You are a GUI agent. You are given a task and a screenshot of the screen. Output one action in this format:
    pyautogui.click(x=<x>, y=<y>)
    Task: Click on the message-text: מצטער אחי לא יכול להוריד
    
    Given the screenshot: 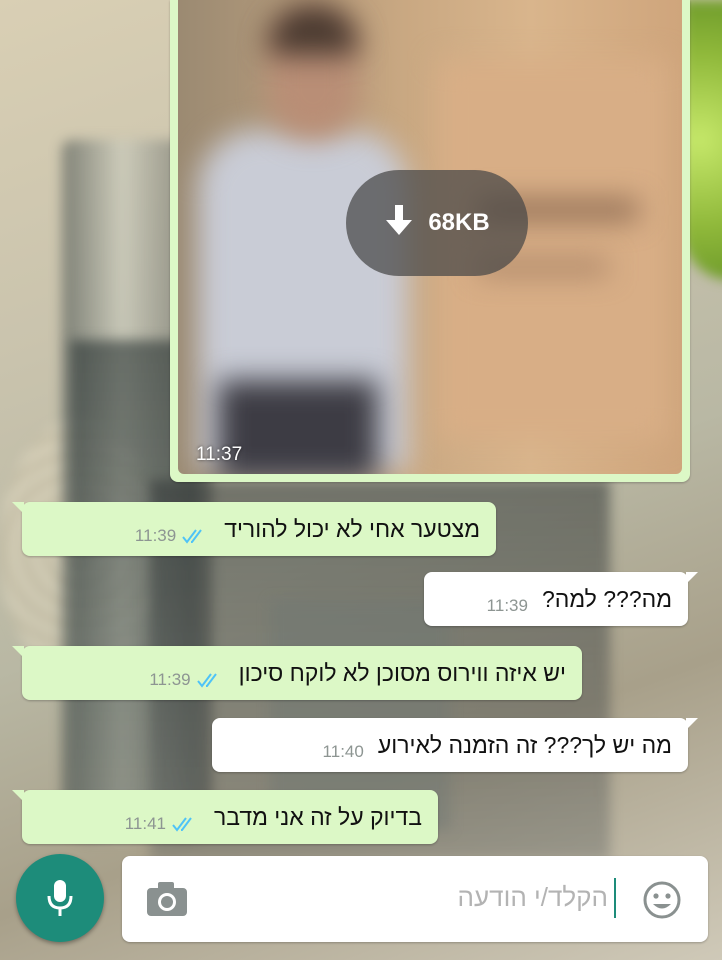 What is the action you would take?
    pyautogui.click(x=352, y=528)
    